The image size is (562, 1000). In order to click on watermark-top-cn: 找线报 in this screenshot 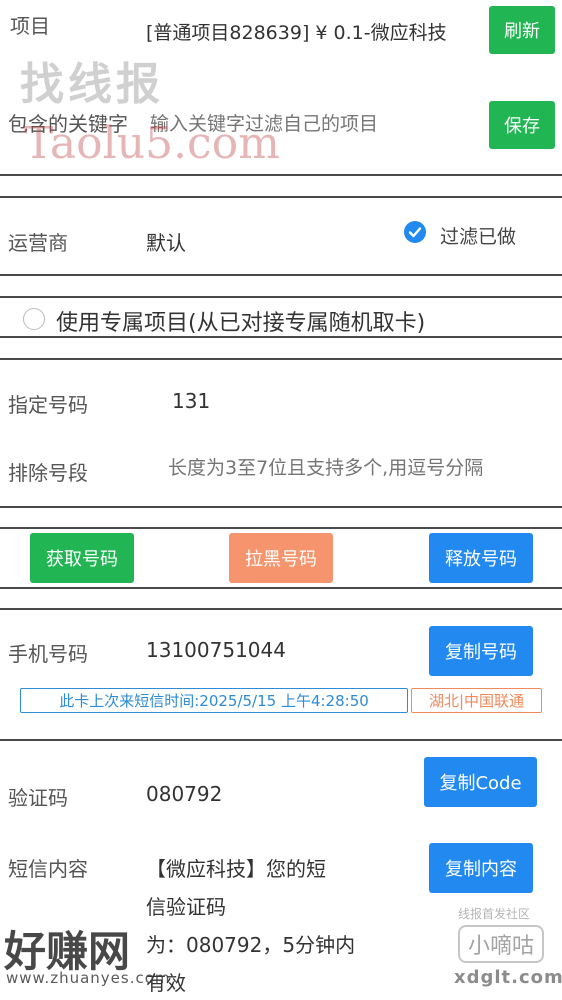, I will do `click(92, 84)`.